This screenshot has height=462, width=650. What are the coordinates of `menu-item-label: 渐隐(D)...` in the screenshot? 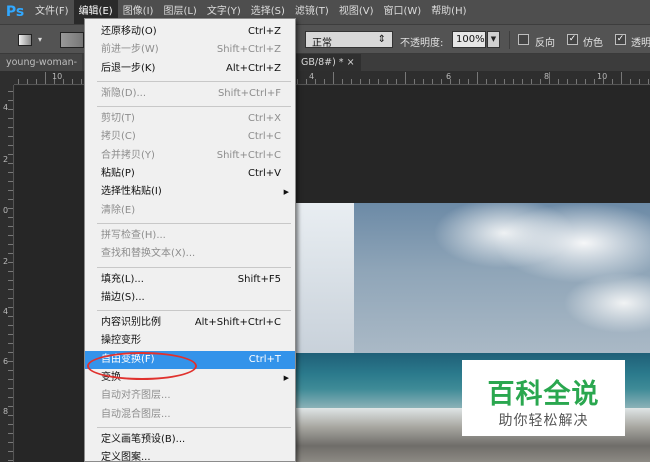 It's located at (124, 93).